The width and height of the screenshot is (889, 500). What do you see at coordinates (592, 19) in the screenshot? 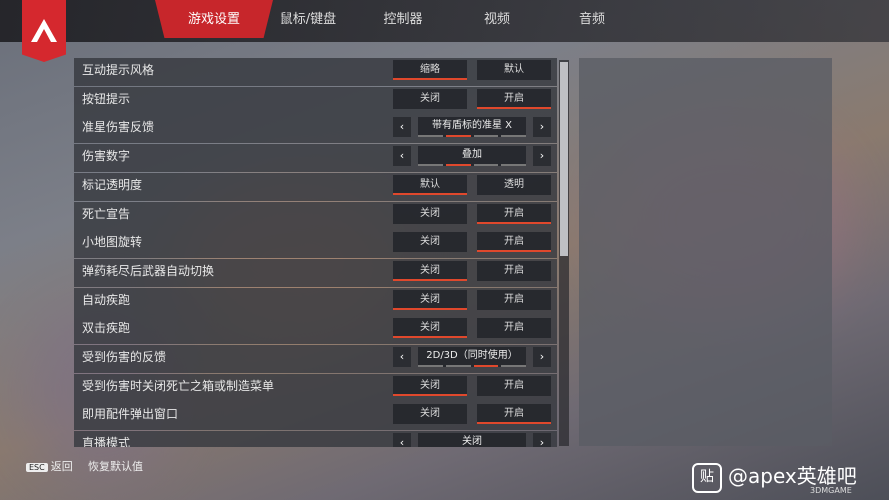
I see `tab-audio: 音频` at bounding box center [592, 19].